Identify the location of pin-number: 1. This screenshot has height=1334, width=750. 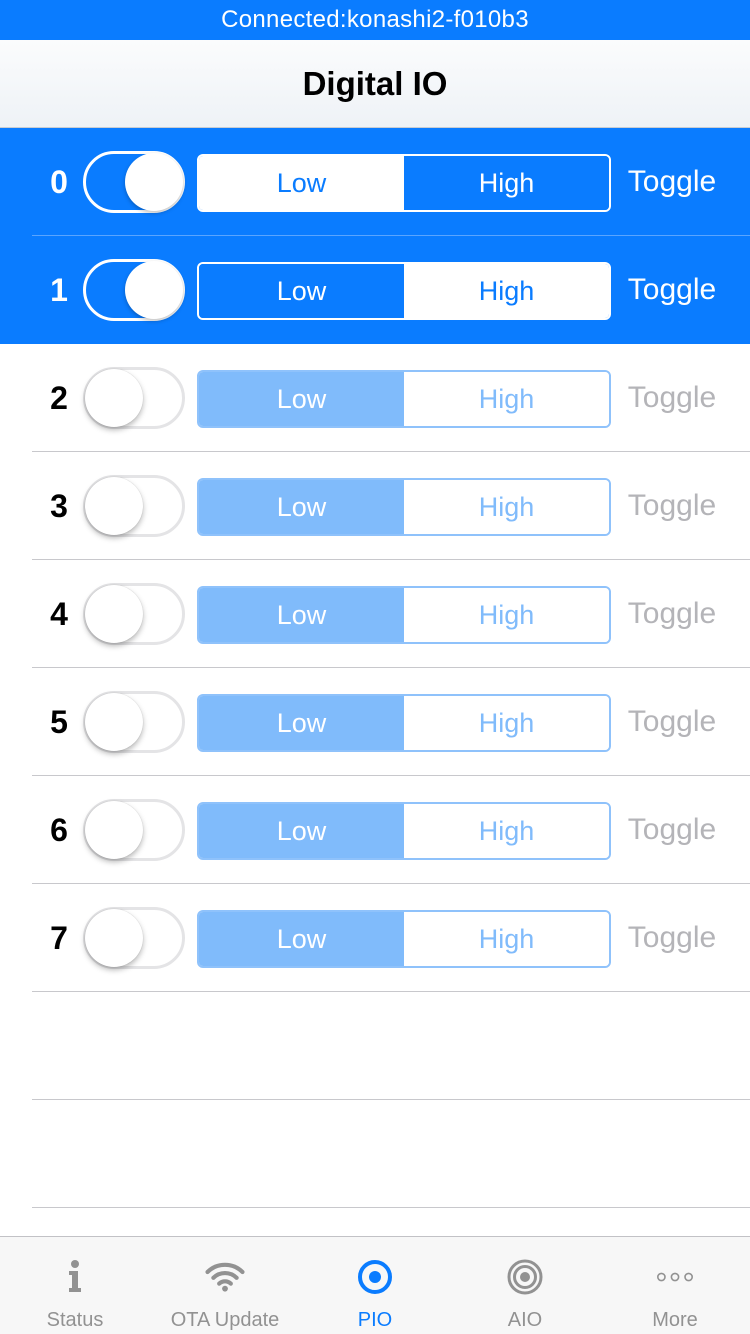
(59, 289).